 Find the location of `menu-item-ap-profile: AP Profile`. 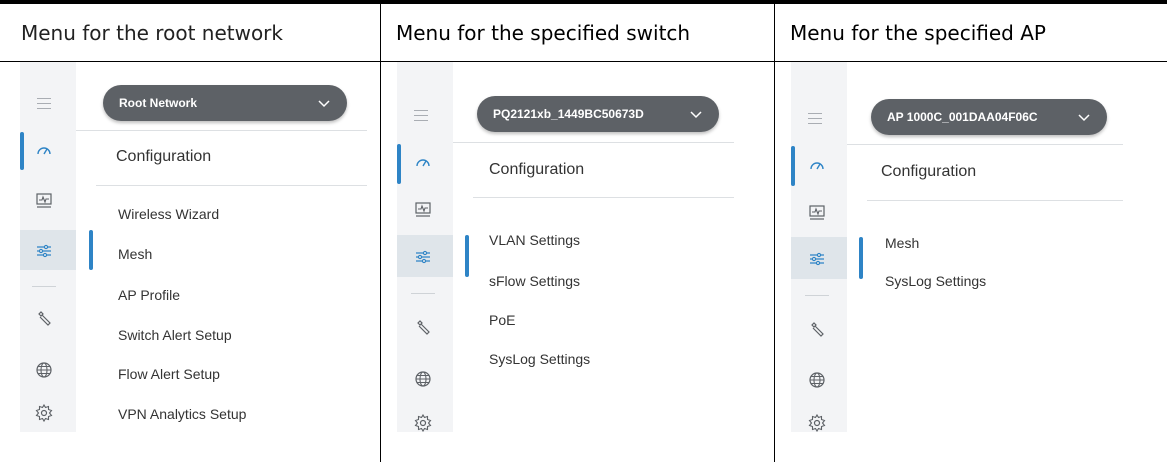

menu-item-ap-profile: AP Profile is located at coordinates (149, 295).